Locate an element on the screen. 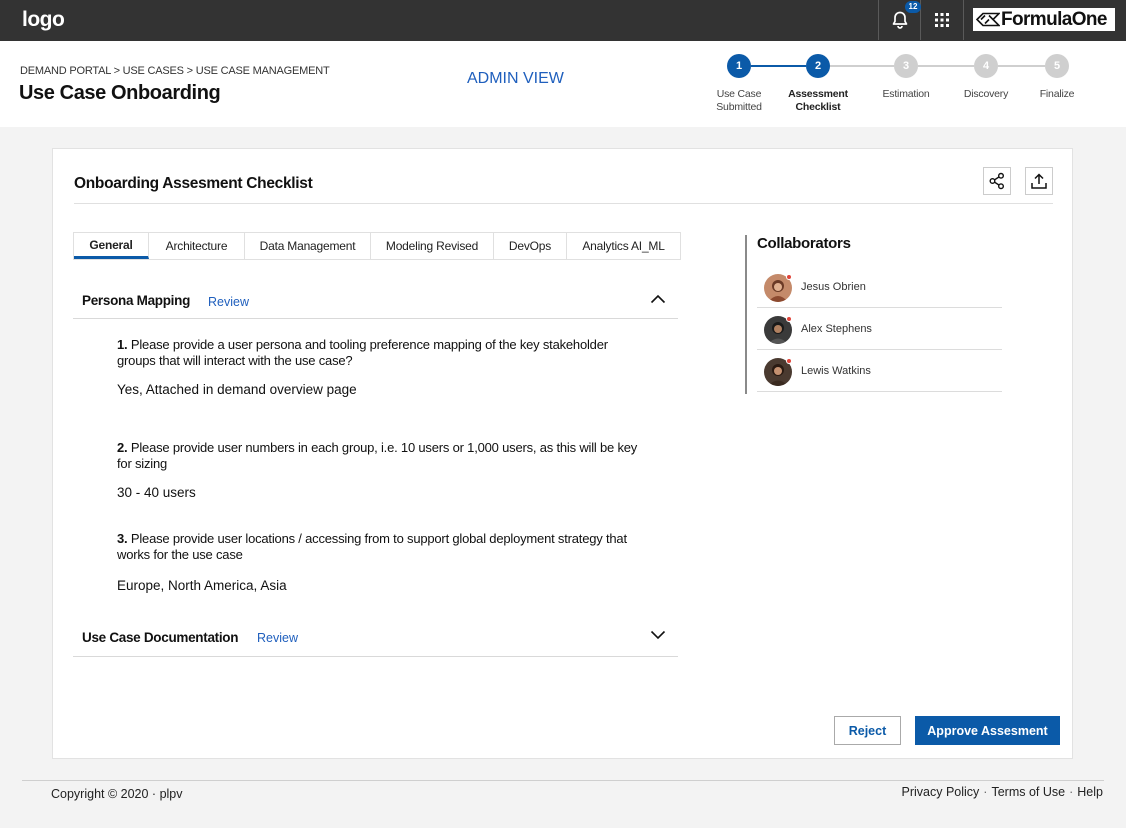 Image resolution: width=1126 pixels, height=828 pixels. step-4-label: Discovery is located at coordinates (986, 94).